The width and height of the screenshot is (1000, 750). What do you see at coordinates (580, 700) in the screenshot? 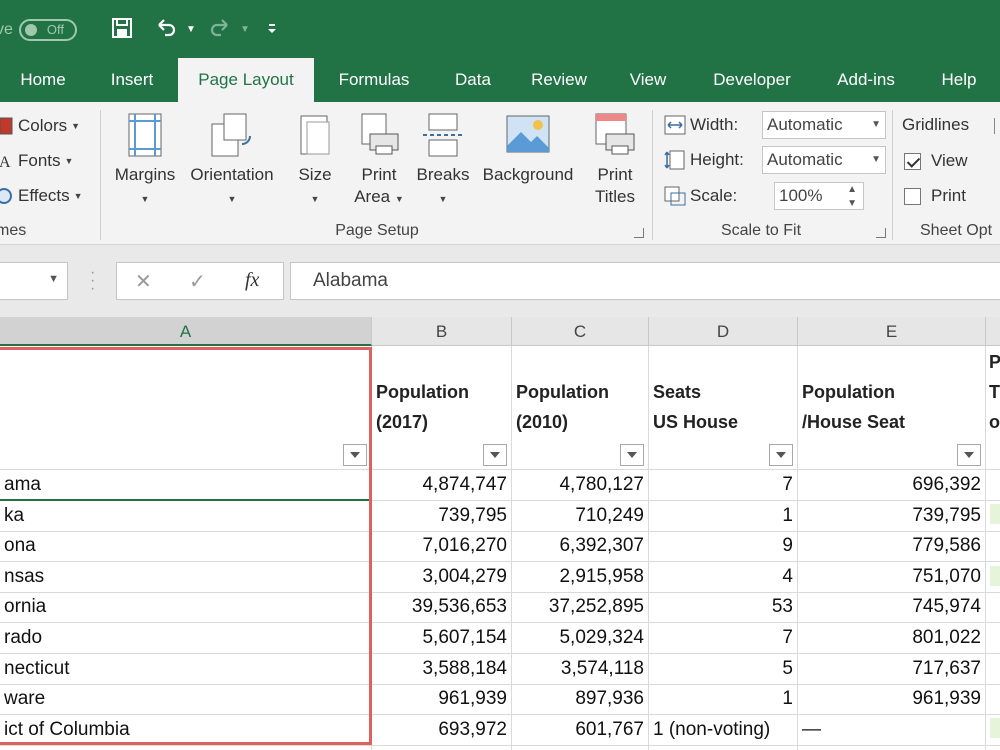
I see `cell-c: 897,936` at bounding box center [580, 700].